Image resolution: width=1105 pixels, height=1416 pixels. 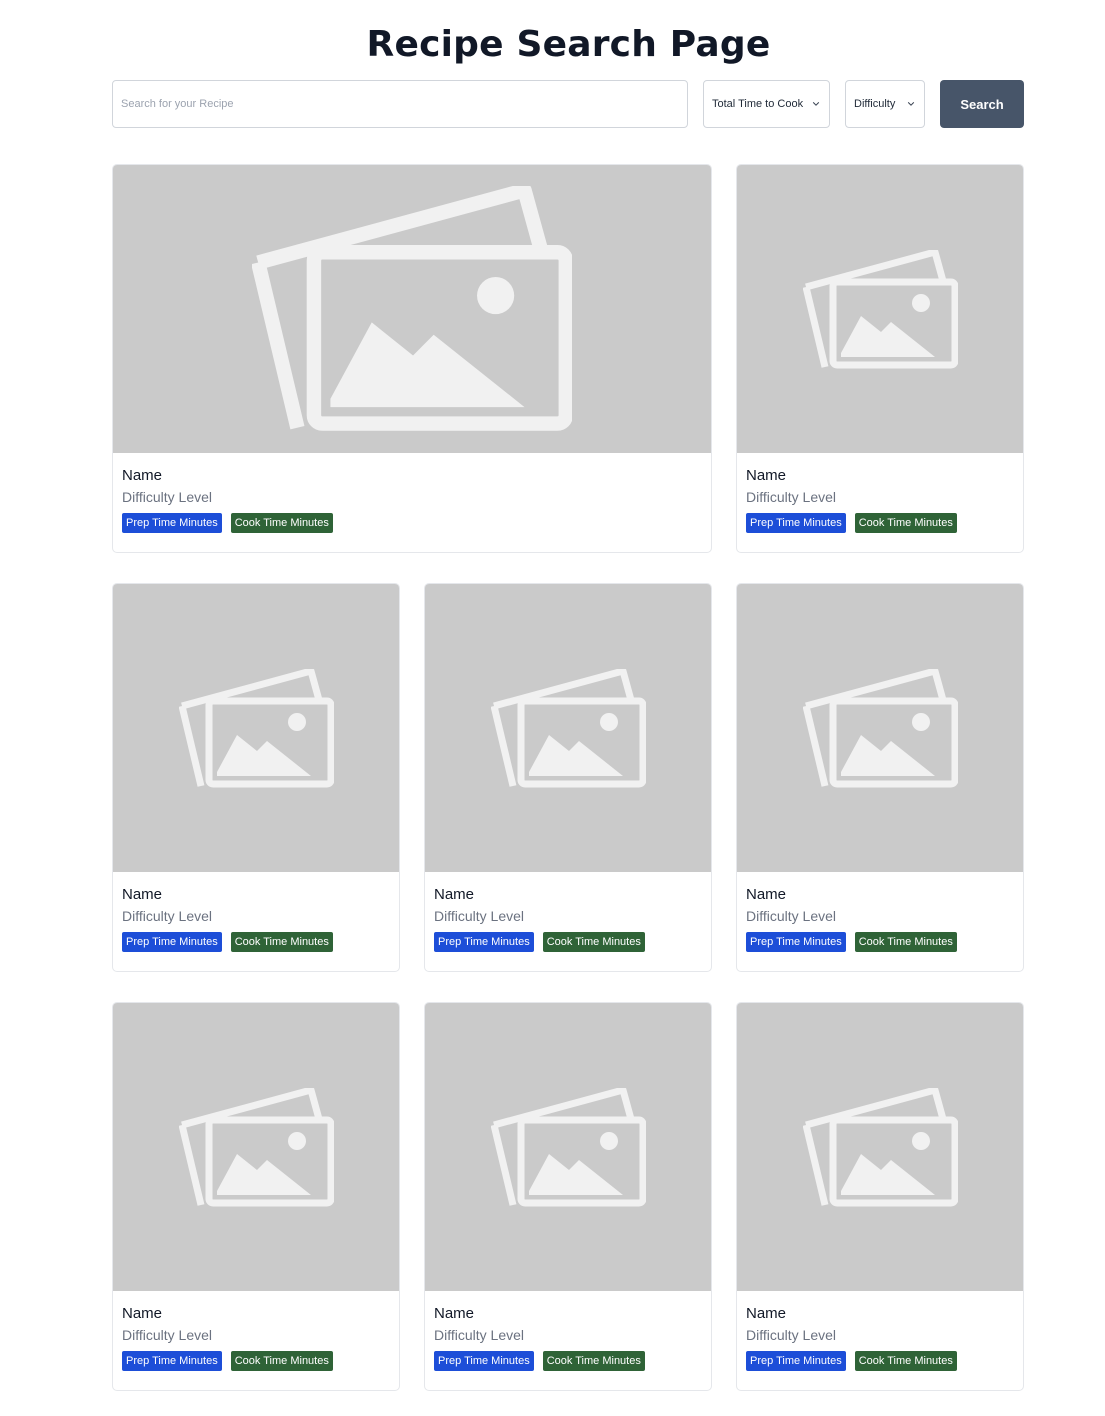 What do you see at coordinates (758, 104) in the screenshot?
I see `total-time-select-label: Total Time to Cook` at bounding box center [758, 104].